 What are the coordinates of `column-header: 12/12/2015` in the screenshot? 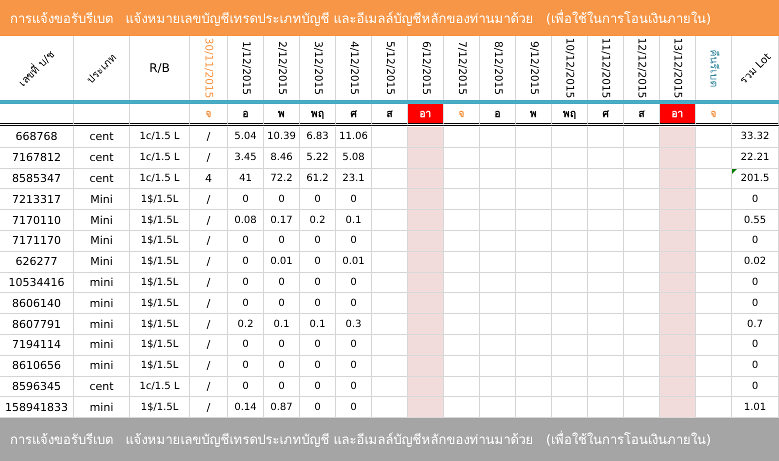 It's located at (642, 68).